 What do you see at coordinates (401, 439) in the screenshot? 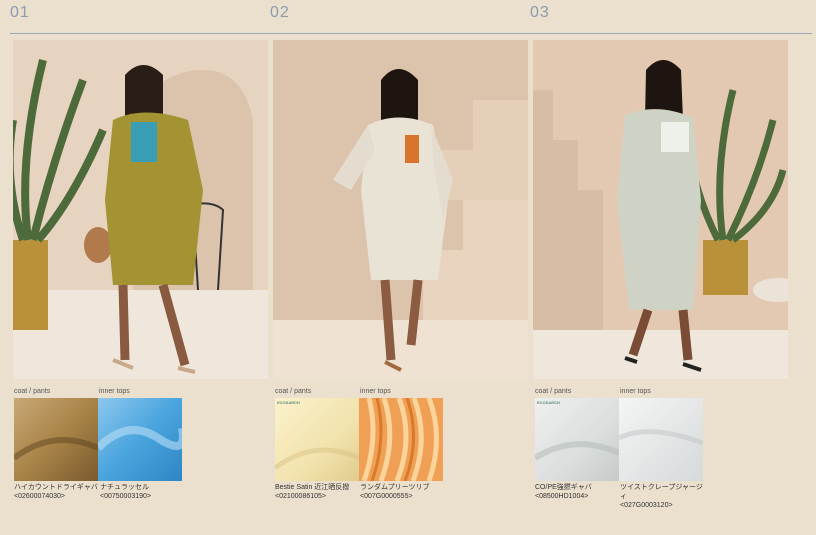
I see `fabric-swatch-orange-pleats` at bounding box center [401, 439].